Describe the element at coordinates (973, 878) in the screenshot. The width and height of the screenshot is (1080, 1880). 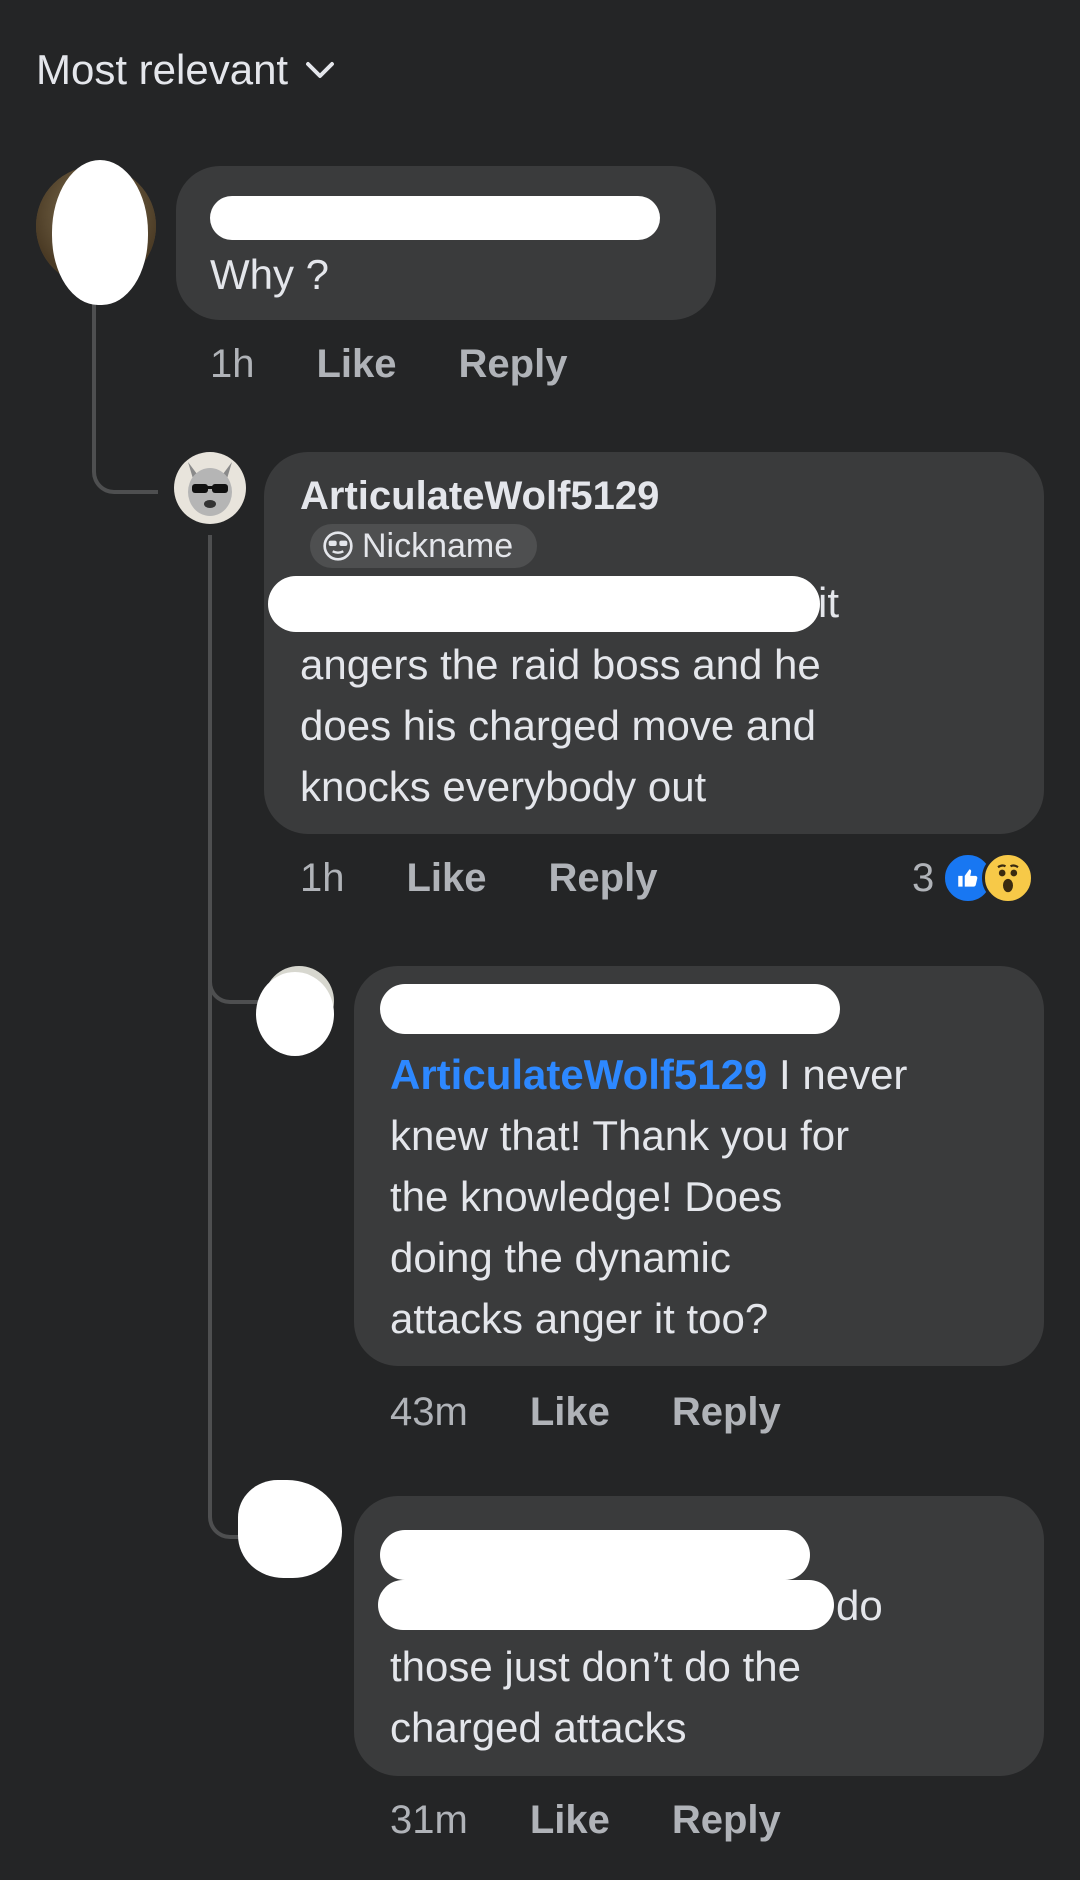
I see `reactions-summary: 3` at that location.